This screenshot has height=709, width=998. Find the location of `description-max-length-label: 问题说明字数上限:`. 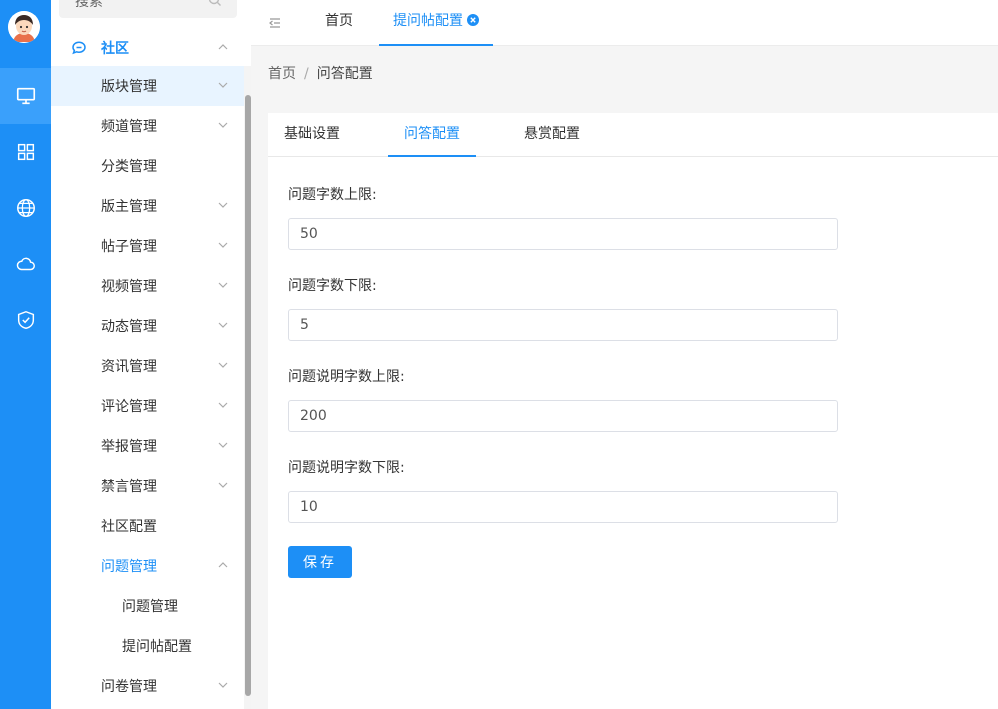

description-max-length-label: 问题说明字数上限: is located at coordinates (346, 377).